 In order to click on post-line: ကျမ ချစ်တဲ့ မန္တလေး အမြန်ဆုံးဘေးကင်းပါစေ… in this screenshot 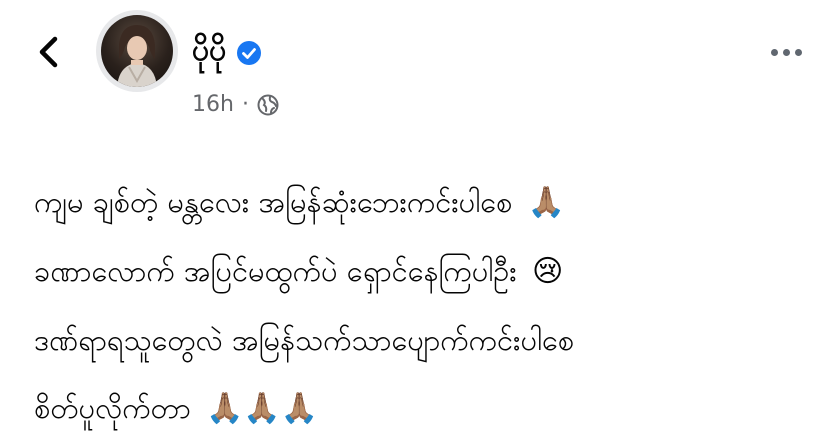, I will do `click(424, 202)`.